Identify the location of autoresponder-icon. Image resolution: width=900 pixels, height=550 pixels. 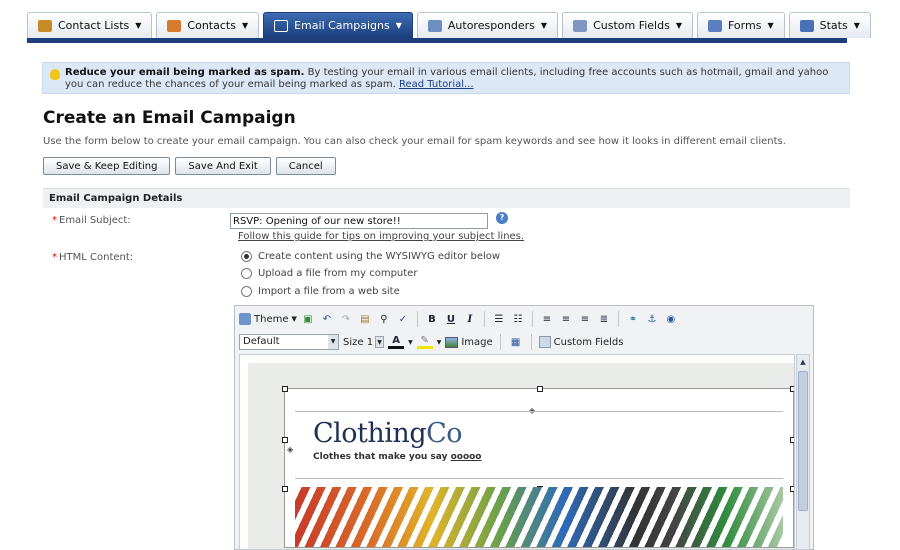
(434, 25).